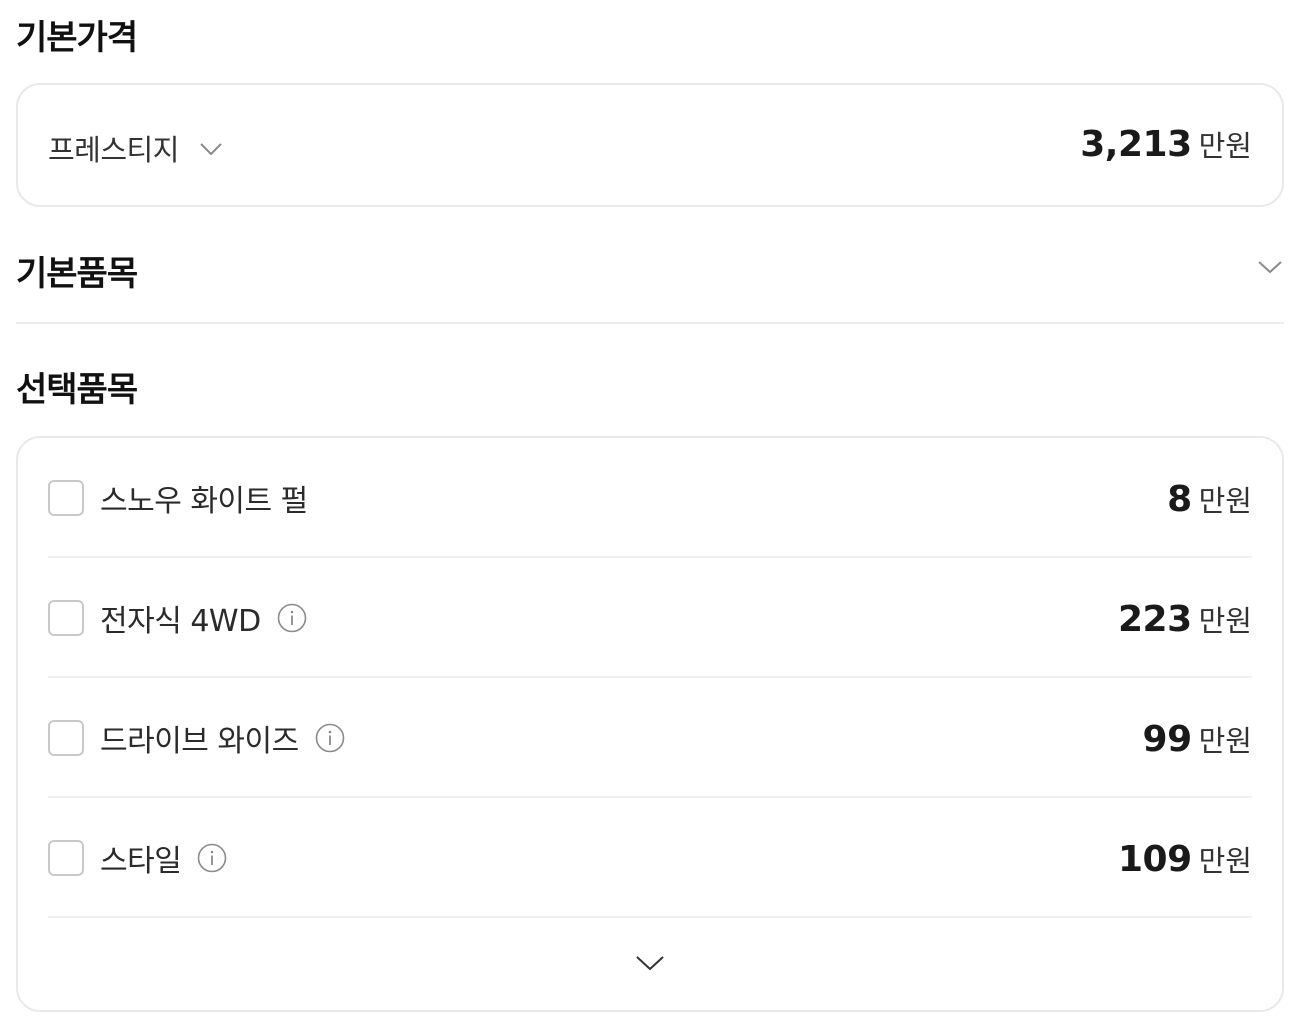 This screenshot has width=1304, height=1034. I want to click on section-divider, so click(650, 323).